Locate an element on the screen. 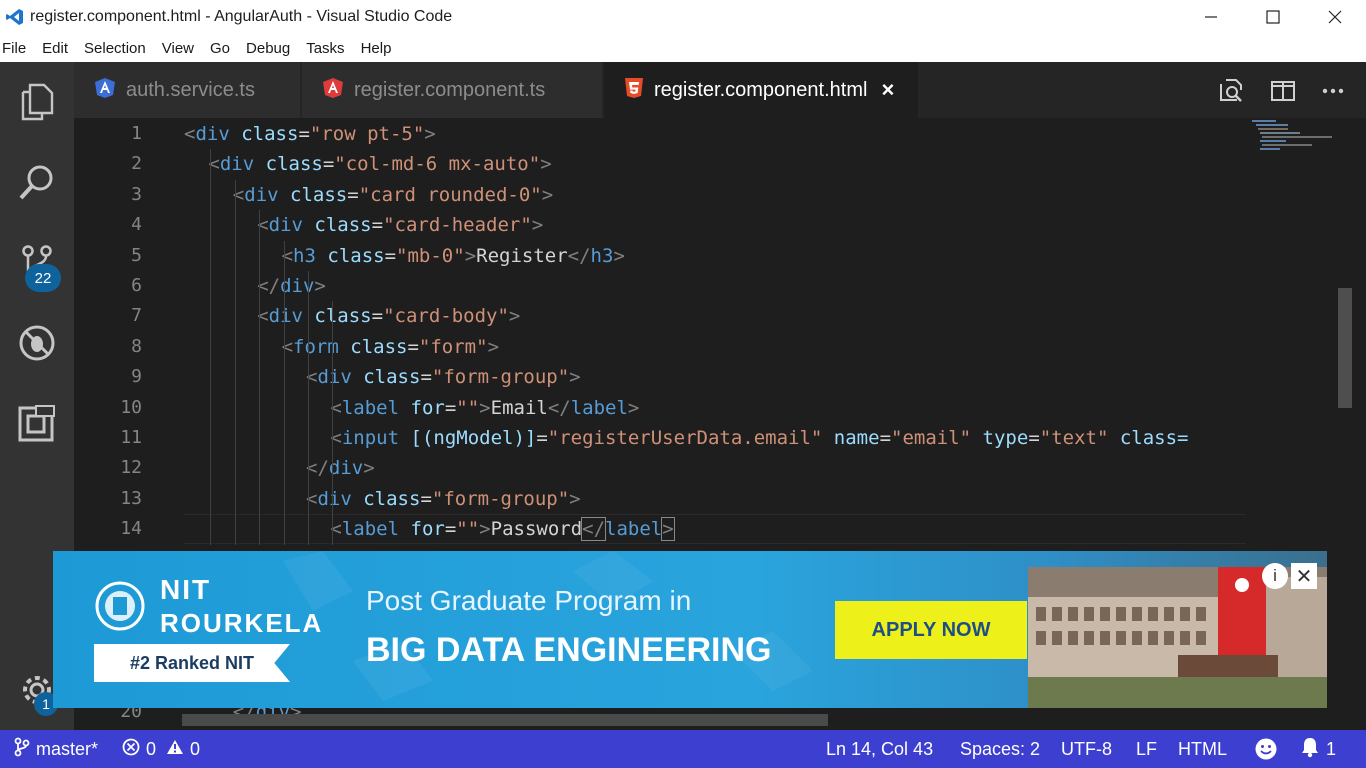 The image size is (1366, 768). ad-close-button: ✕ is located at coordinates (1304, 576).